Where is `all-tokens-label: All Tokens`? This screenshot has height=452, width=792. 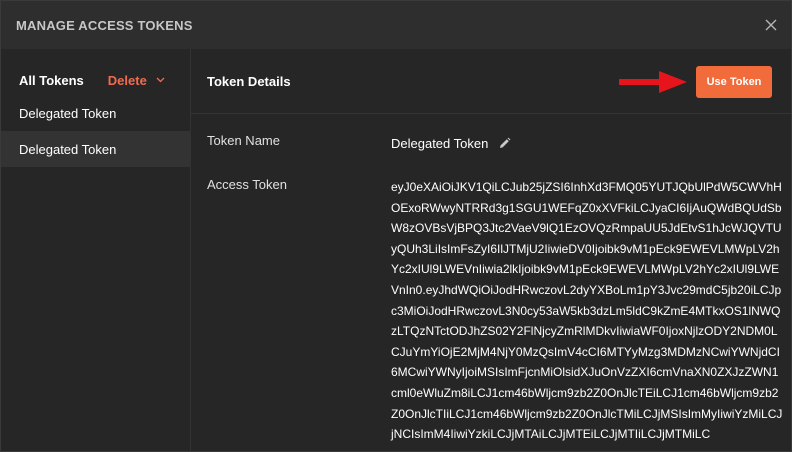
all-tokens-label: All Tokens is located at coordinates (51, 80).